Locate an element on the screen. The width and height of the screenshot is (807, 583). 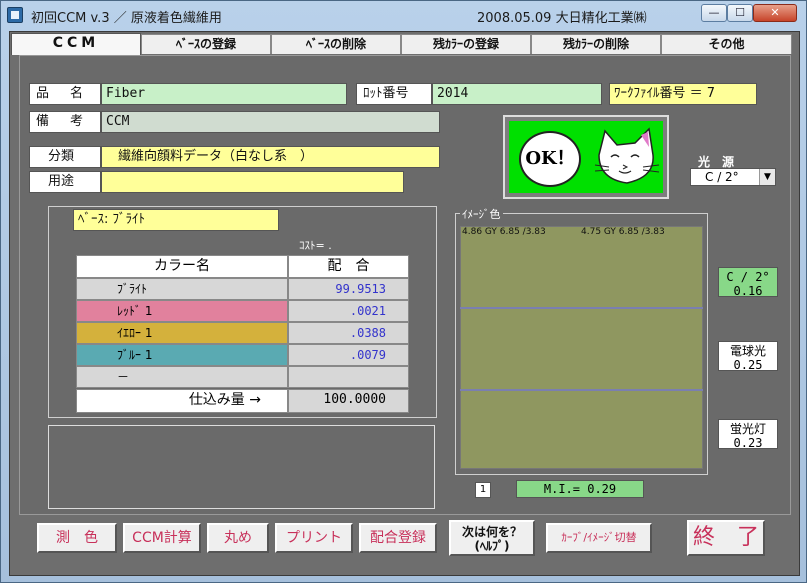
help-button: 次は何を？ (ﾍﾙﾌﾟ) is located at coordinates (492, 538).